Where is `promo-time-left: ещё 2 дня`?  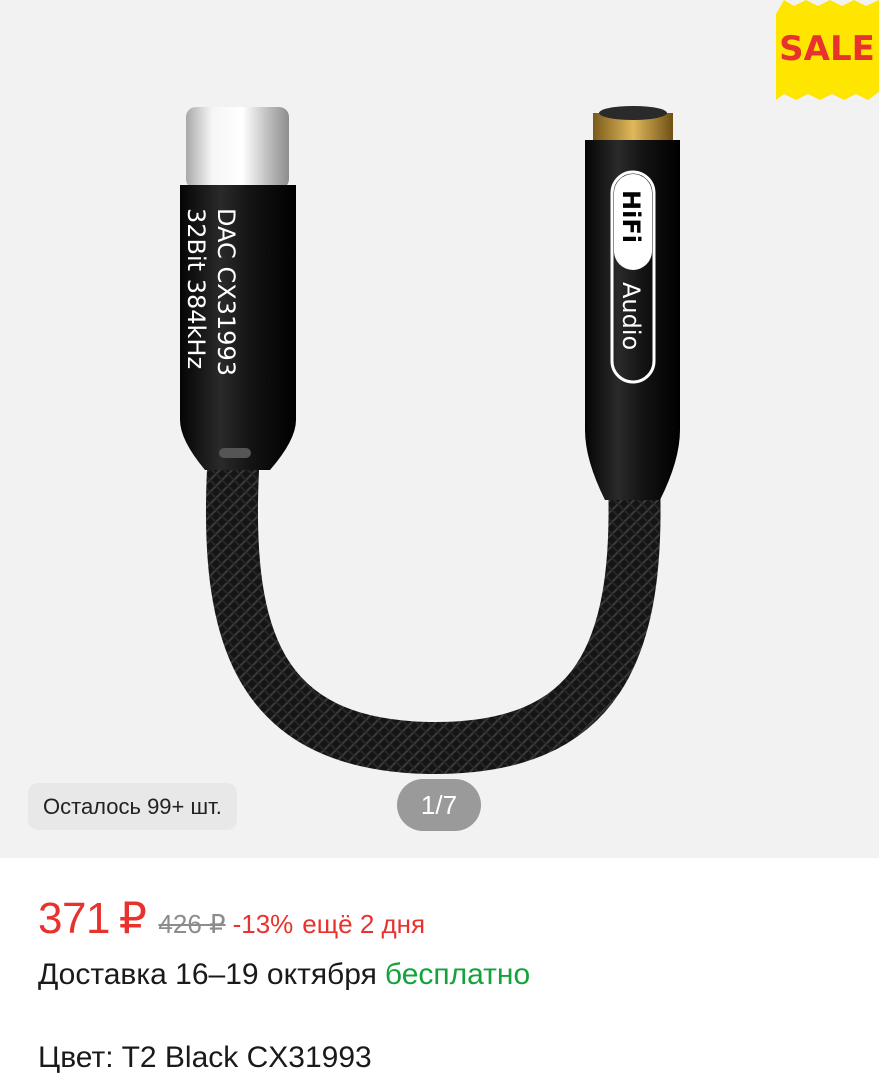 promo-time-left: ещё 2 дня is located at coordinates (364, 924).